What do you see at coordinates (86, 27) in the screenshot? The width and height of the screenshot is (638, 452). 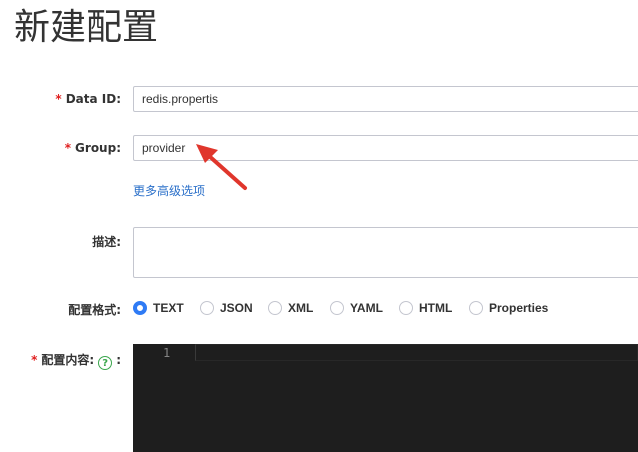 I see `page-title: 新建配置` at bounding box center [86, 27].